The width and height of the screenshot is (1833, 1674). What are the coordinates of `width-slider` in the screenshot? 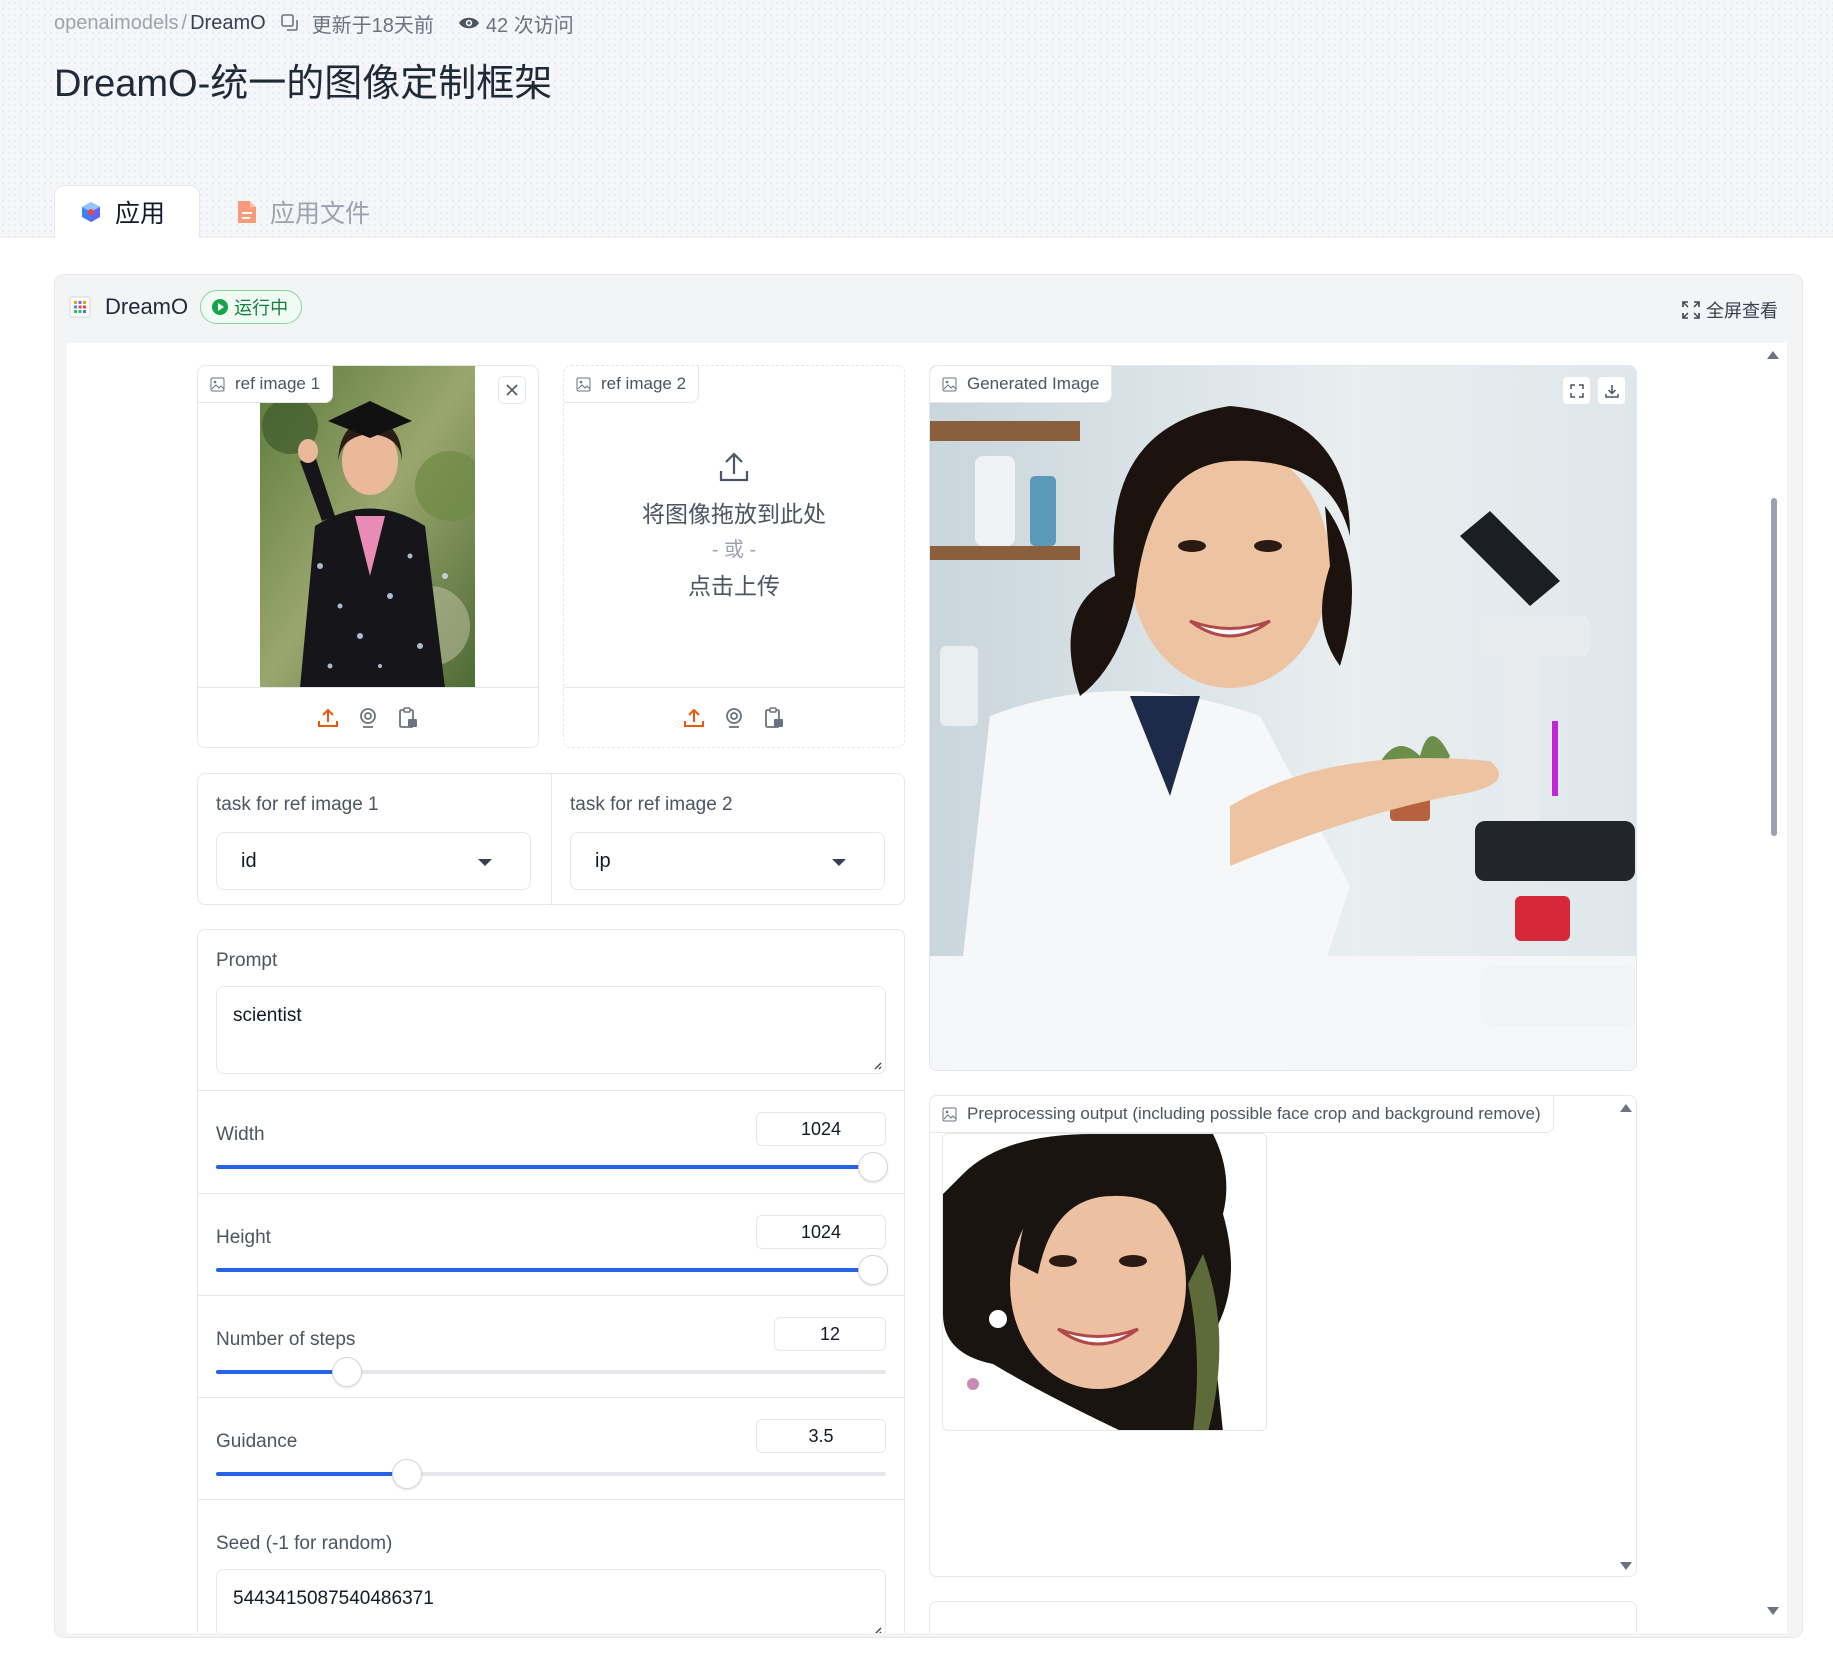 It's located at (552, 1167).